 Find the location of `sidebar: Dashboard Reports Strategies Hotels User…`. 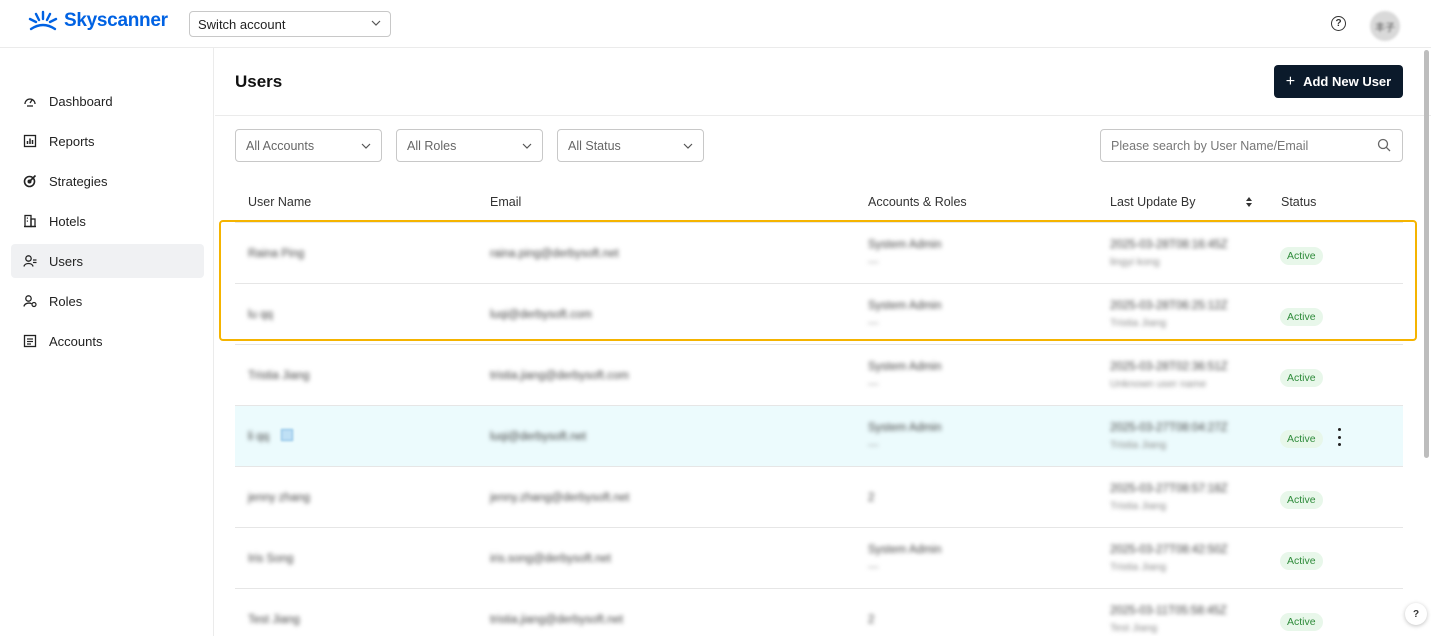

sidebar: Dashboard Reports Strategies Hotels User… is located at coordinates (107, 342).